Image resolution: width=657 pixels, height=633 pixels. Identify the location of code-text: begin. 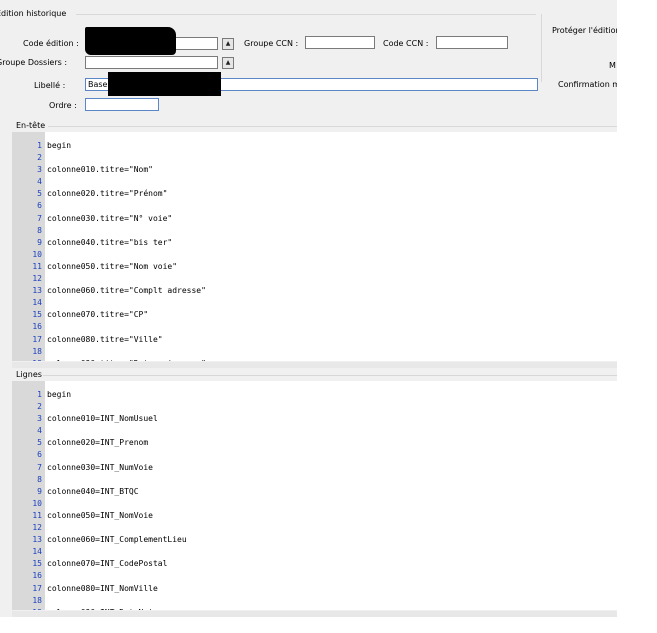
(59, 394).